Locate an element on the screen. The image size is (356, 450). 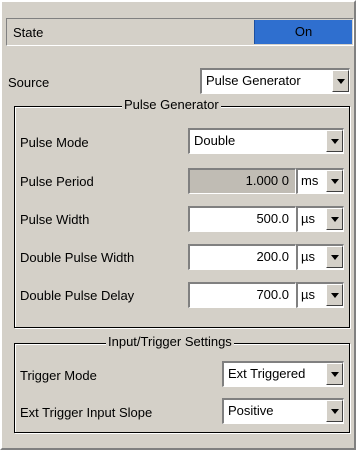
pulse-mode-select: Double is located at coordinates (266, 141).